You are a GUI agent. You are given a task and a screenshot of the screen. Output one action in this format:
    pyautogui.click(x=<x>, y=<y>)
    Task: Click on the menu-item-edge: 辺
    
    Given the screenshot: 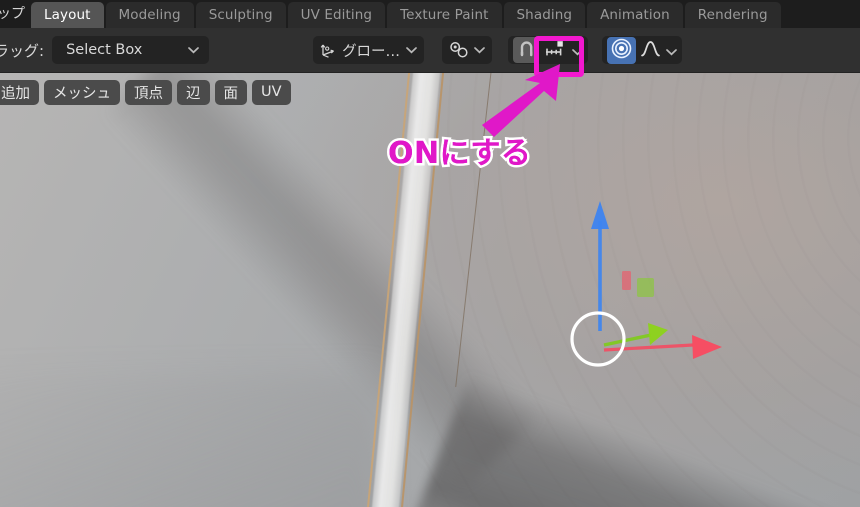 What is the action you would take?
    pyautogui.click(x=193, y=92)
    